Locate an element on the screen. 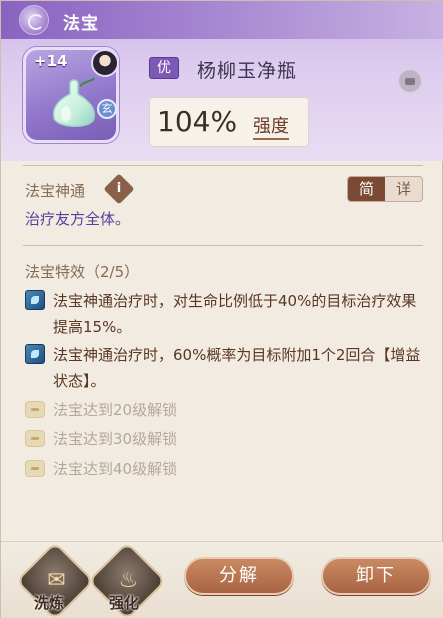 The height and width of the screenshot is (618, 443). dismantle-button: 分解 is located at coordinates (239, 576).